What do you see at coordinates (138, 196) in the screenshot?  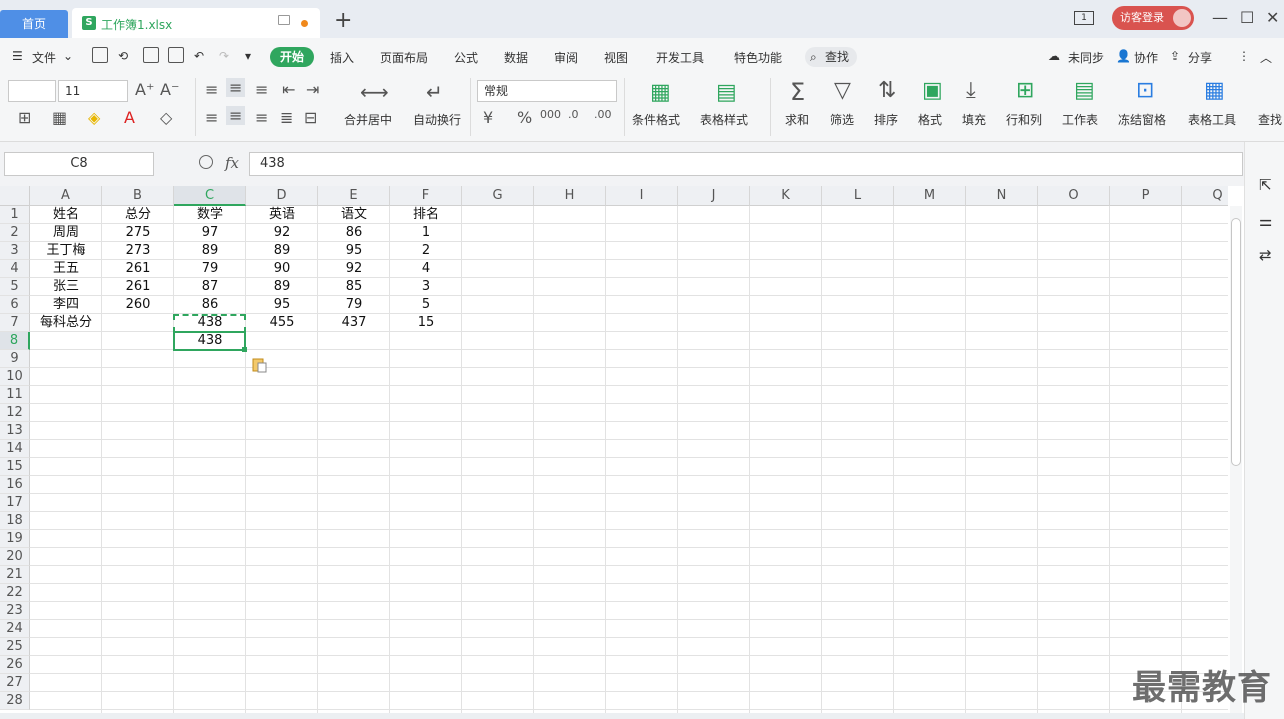 I see `column-header-b: B` at bounding box center [138, 196].